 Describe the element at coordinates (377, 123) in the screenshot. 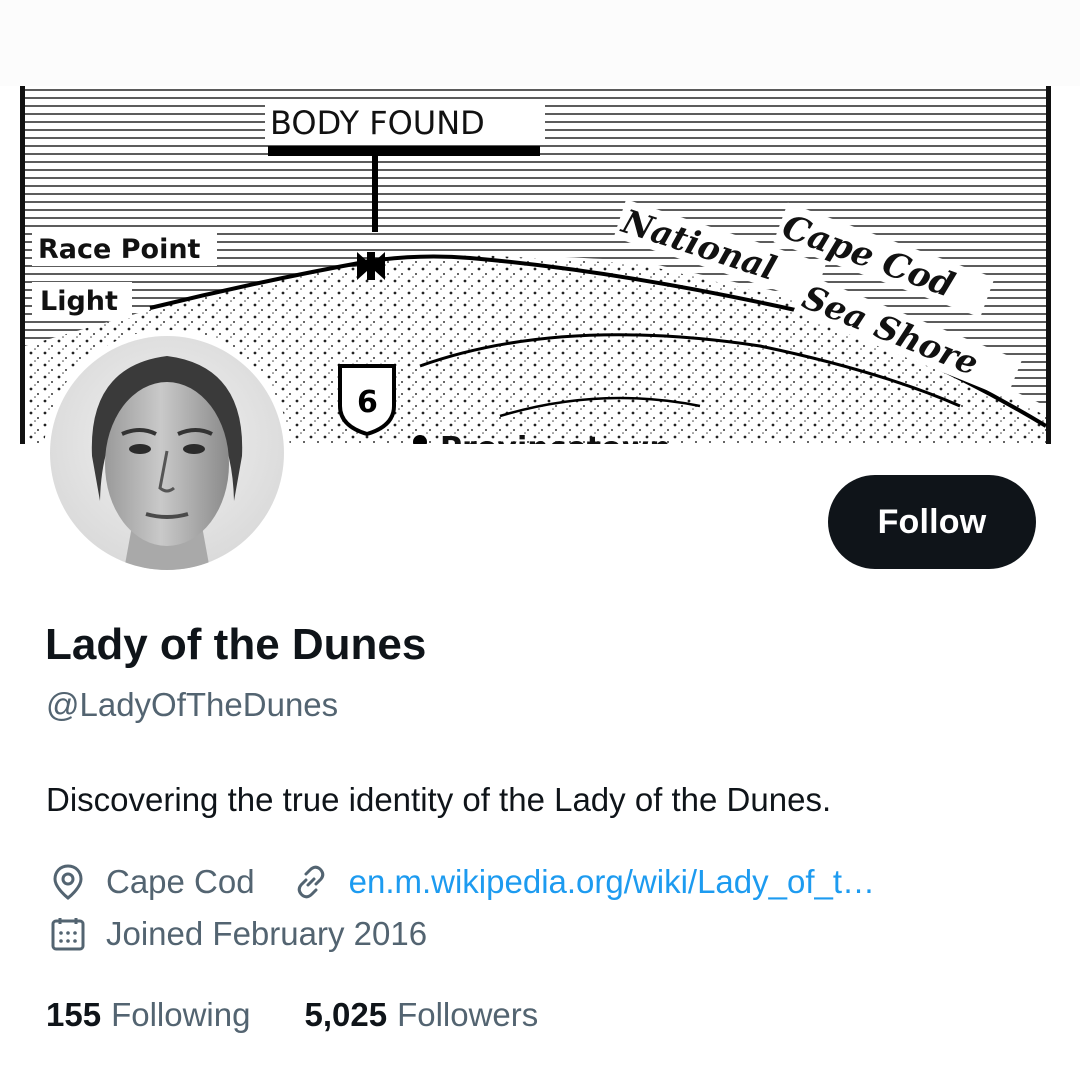

I see `banner-headline: BODY FOUND` at that location.